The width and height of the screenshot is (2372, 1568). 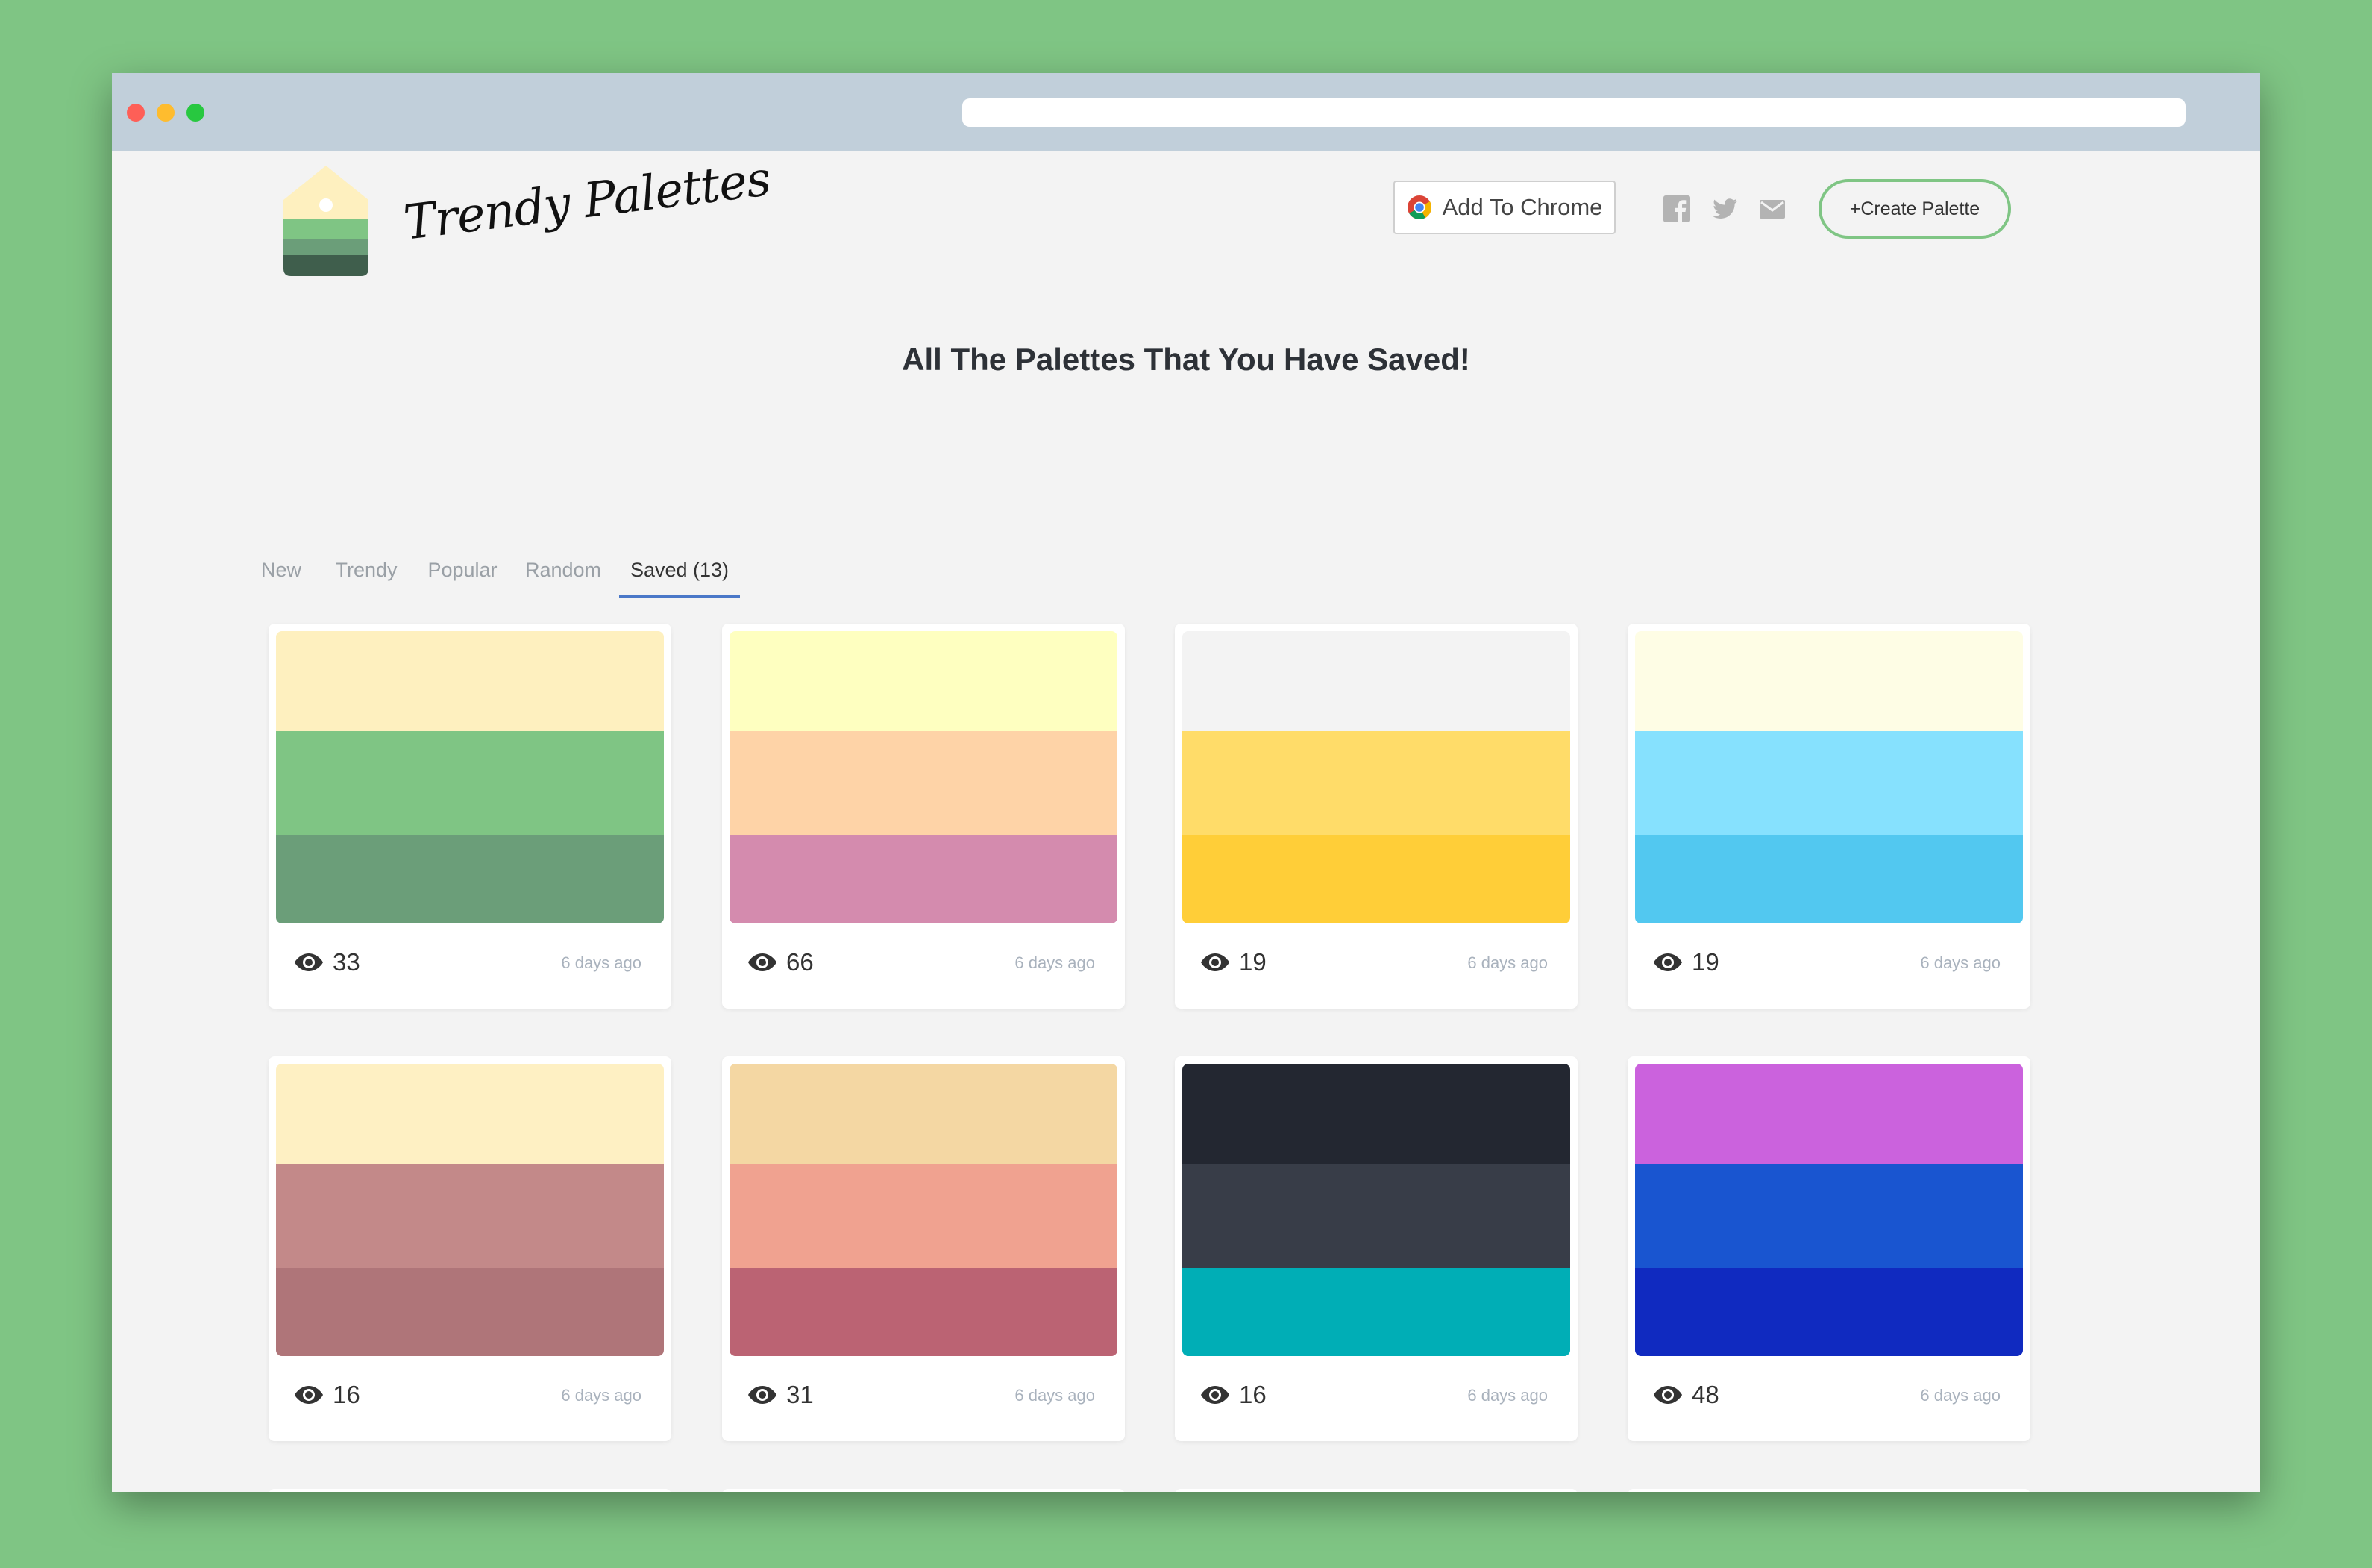 What do you see at coordinates (800, 1394) in the screenshot?
I see `view-count-value: 31` at bounding box center [800, 1394].